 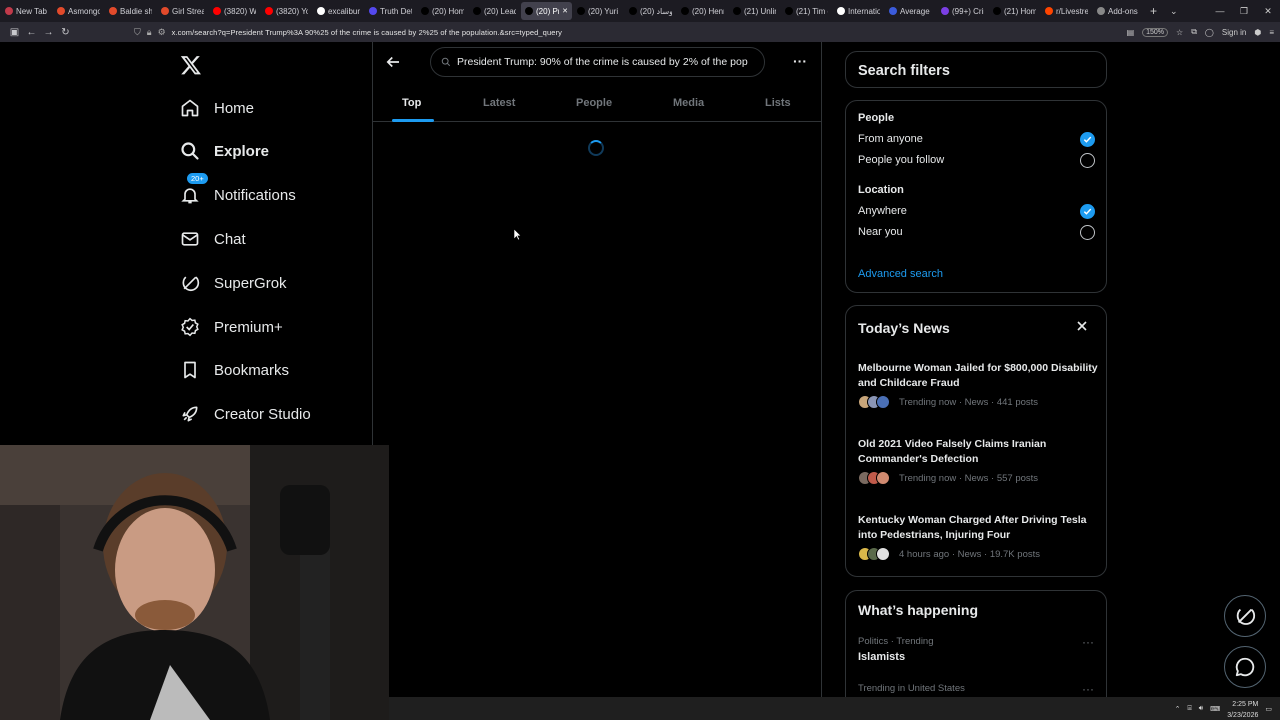 What do you see at coordinates (499, 103) in the screenshot?
I see `tab-latest: Latest` at bounding box center [499, 103].